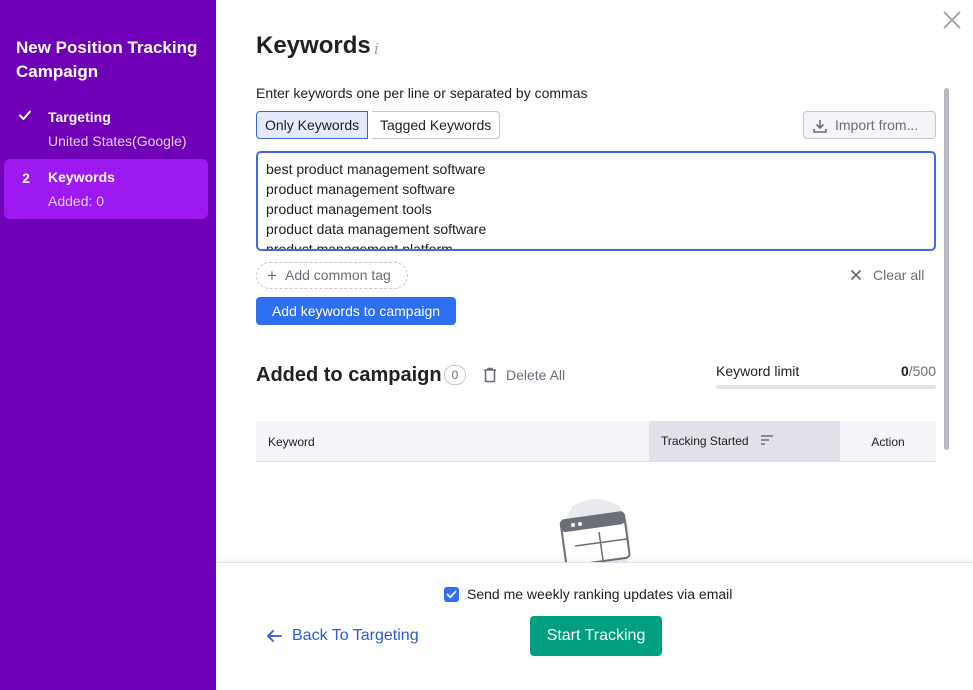 Image resolution: width=973 pixels, height=690 pixels. What do you see at coordinates (274, 636) in the screenshot?
I see `arrow-left-icon` at bounding box center [274, 636].